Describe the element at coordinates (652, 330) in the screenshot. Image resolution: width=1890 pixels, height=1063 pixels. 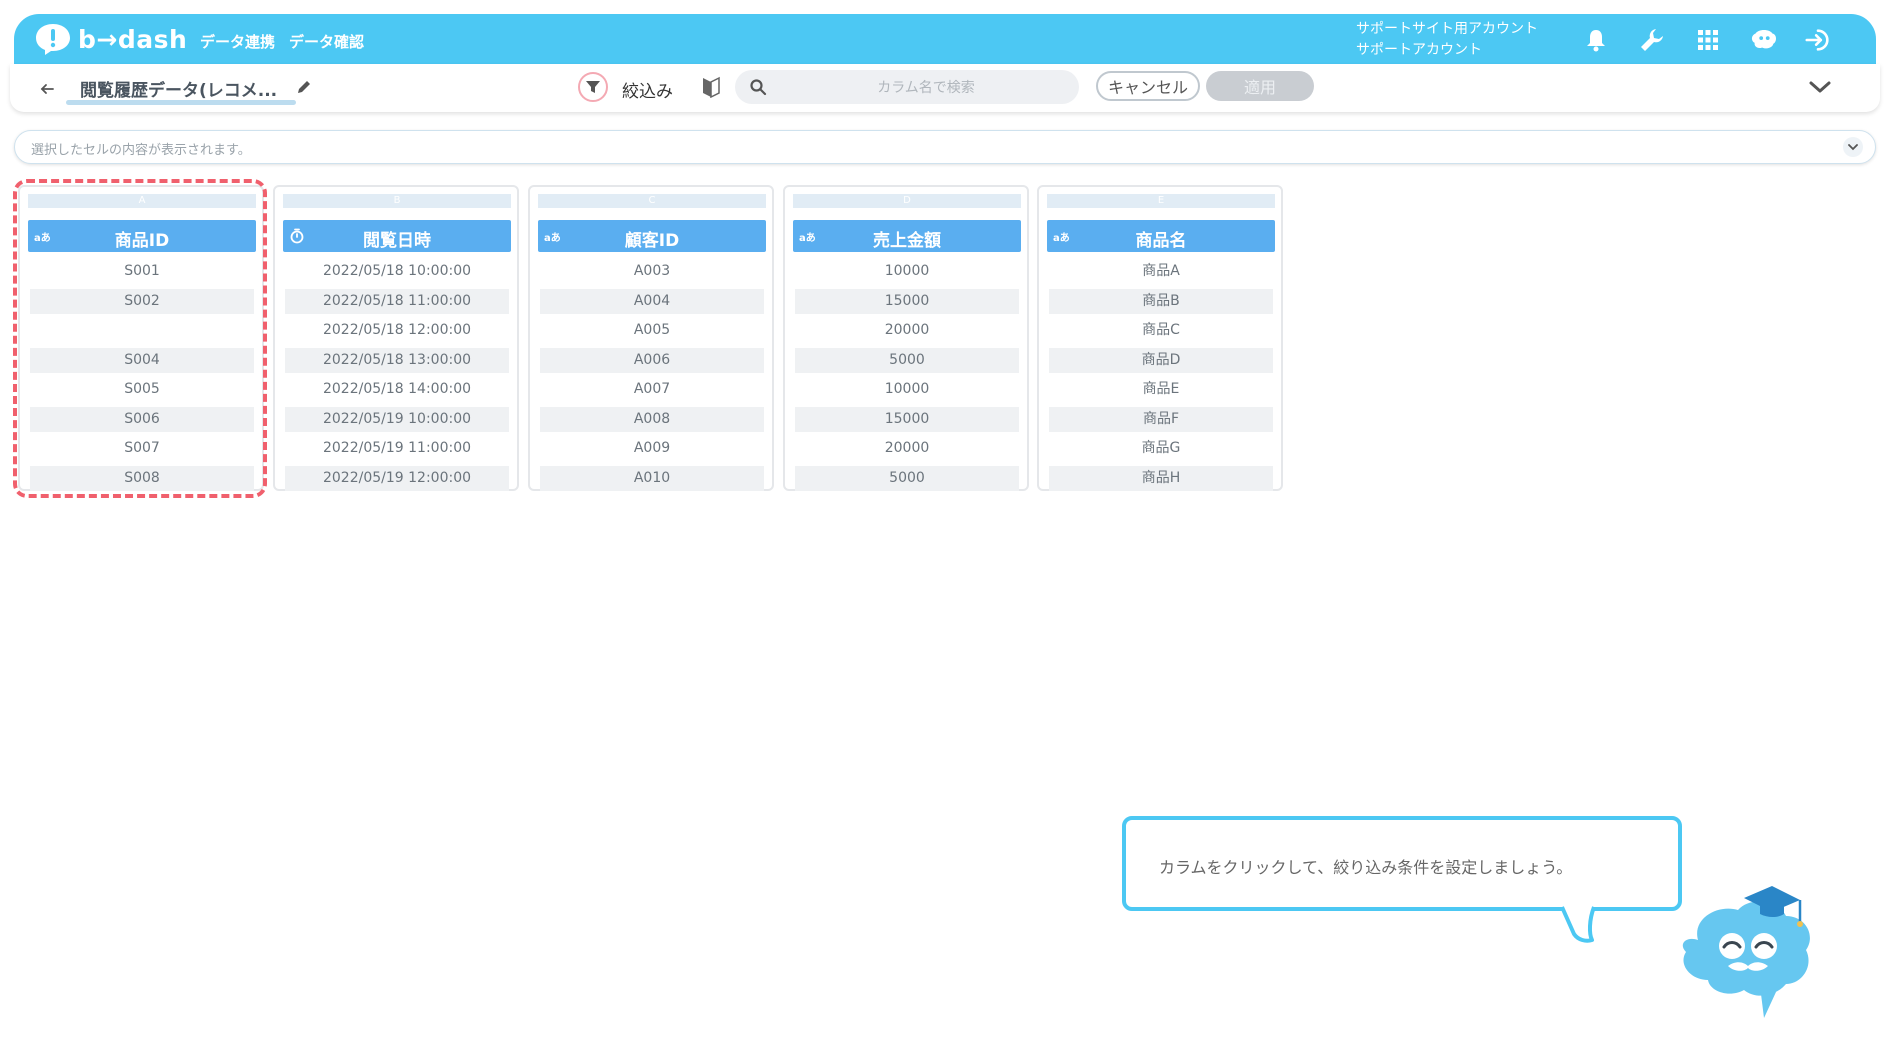
I see `table-cell: A005` at that location.